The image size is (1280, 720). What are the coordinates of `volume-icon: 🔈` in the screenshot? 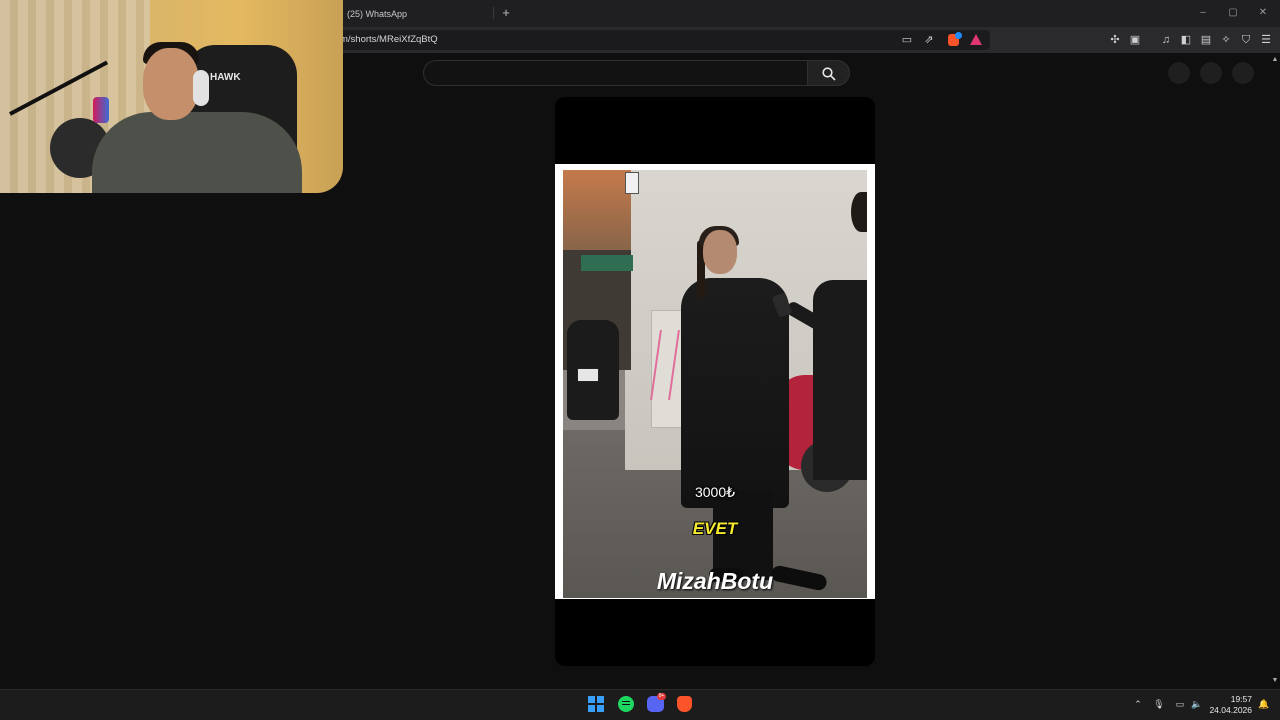 It's located at (1197, 704).